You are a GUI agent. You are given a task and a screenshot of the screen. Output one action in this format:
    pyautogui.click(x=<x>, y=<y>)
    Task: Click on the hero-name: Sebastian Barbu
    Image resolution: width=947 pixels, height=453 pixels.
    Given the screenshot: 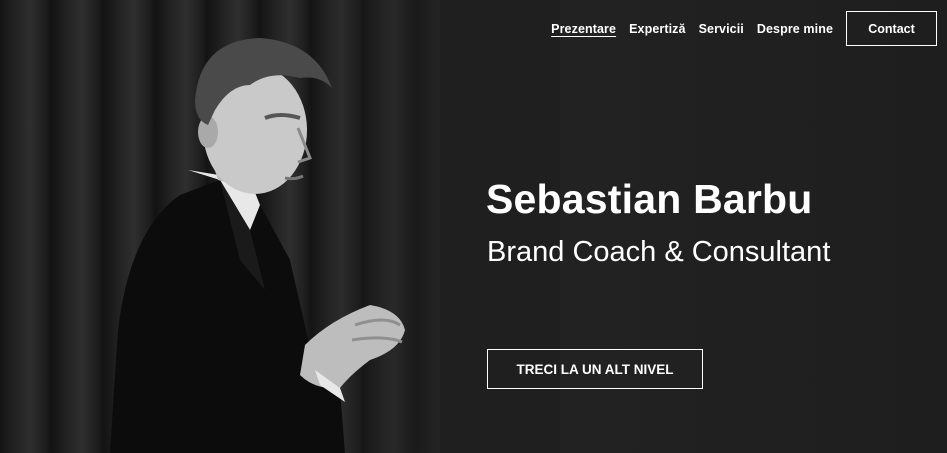 What is the action you would take?
    pyautogui.click(x=649, y=199)
    